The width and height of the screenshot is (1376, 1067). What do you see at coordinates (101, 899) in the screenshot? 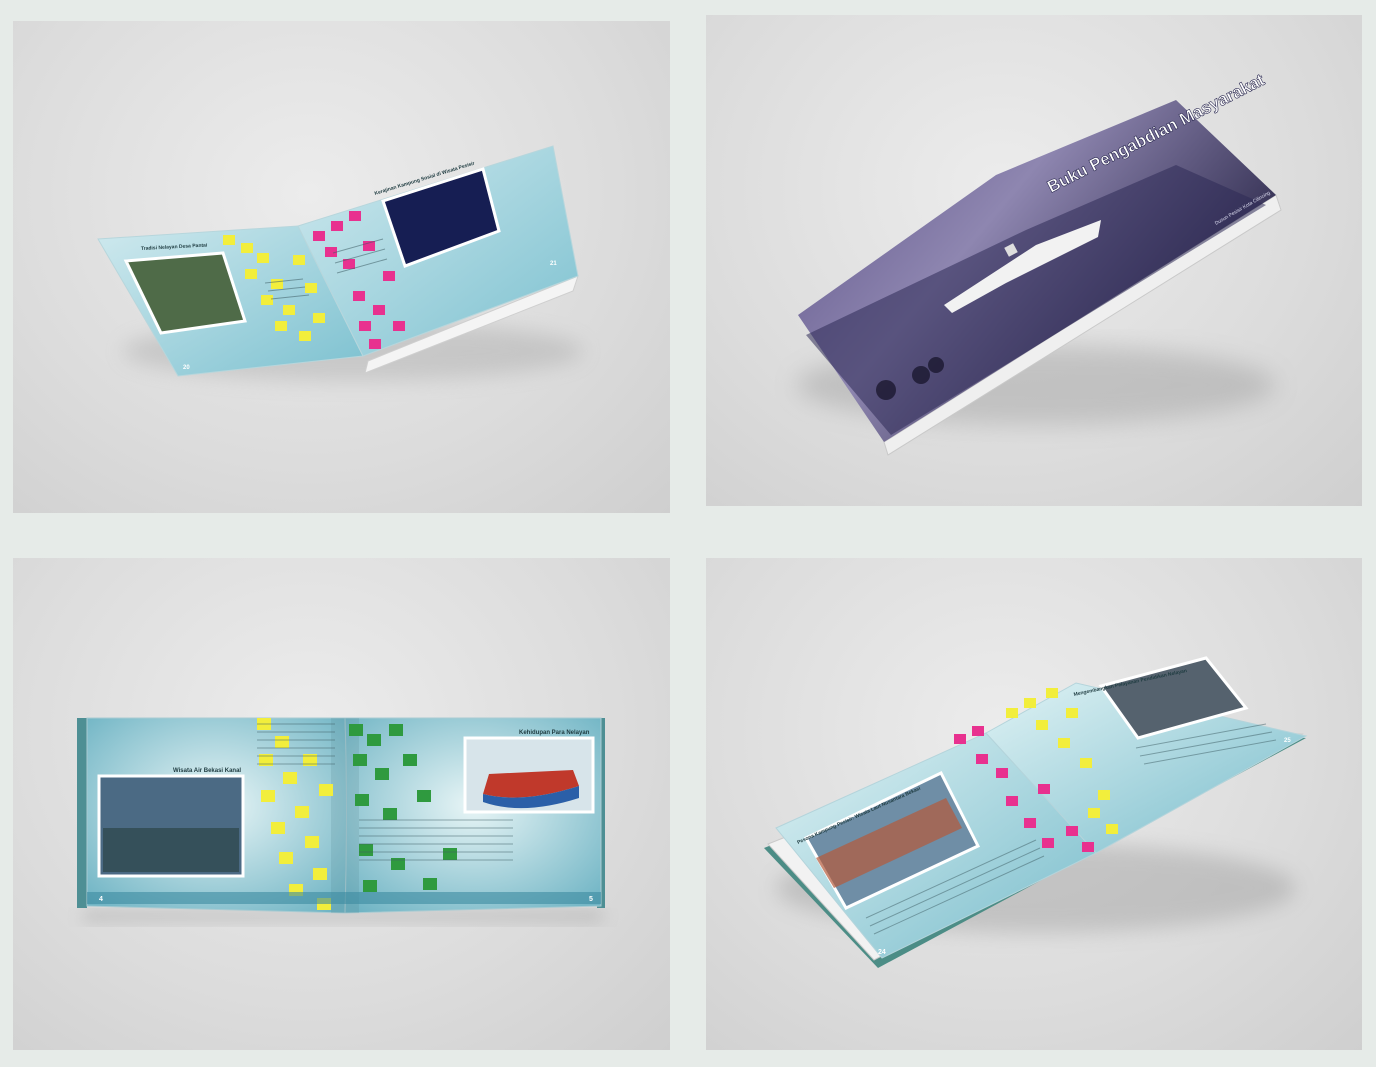
I see `left-page-number: 4` at bounding box center [101, 899].